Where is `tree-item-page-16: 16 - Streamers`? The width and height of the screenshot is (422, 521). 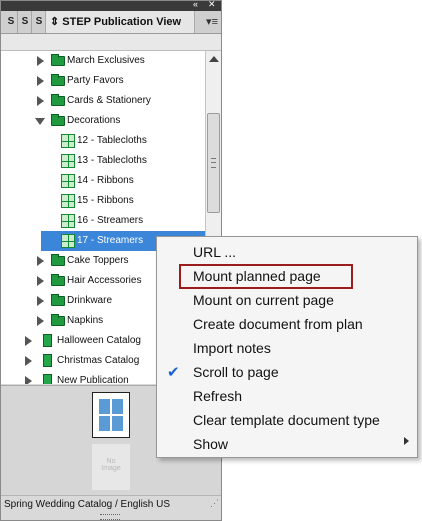 tree-item-page-16: 16 - Streamers is located at coordinates (103, 221).